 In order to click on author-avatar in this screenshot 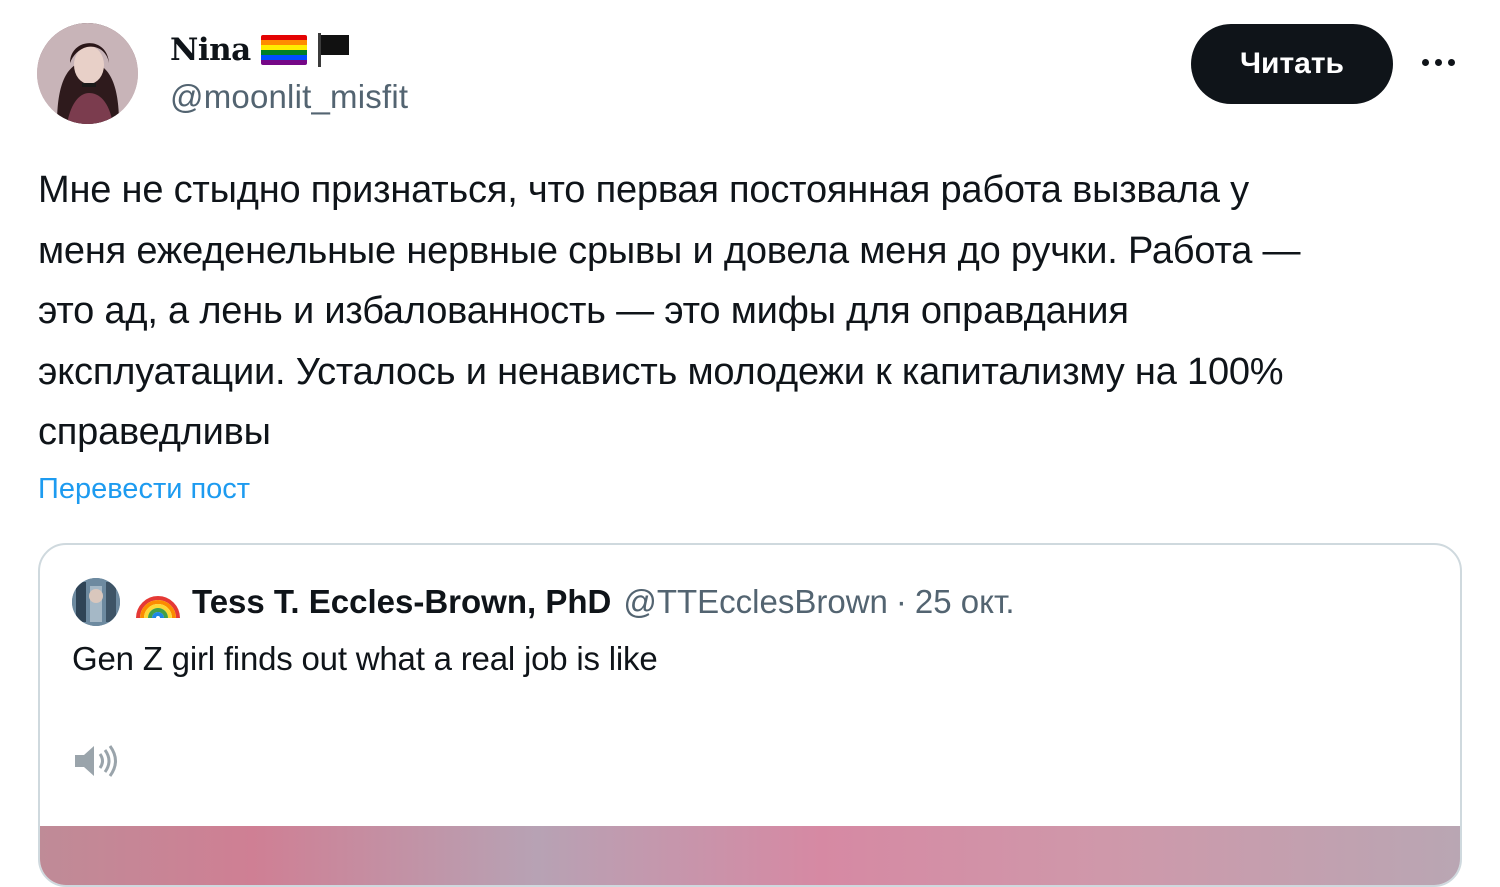, I will do `click(87, 73)`.